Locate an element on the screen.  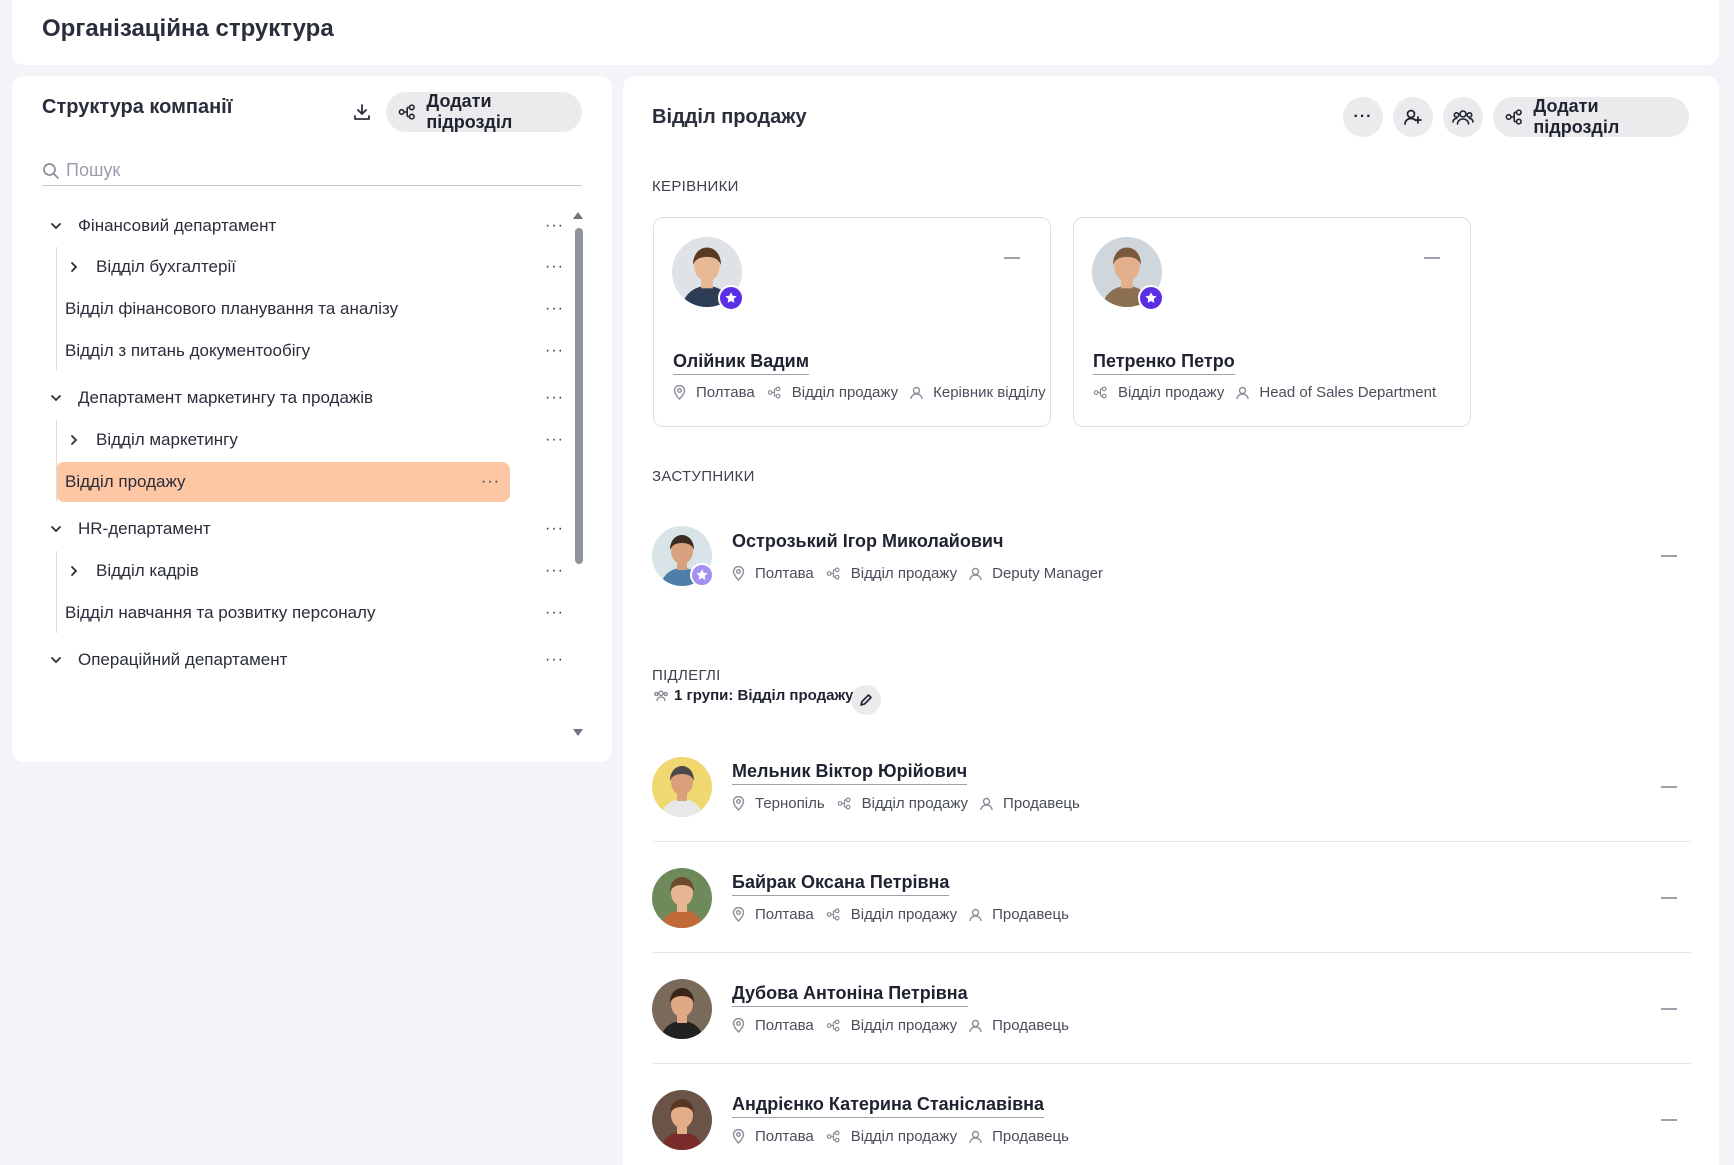
tree-department: Фінансовий департамент ··· is located at coordinates (308, 226).